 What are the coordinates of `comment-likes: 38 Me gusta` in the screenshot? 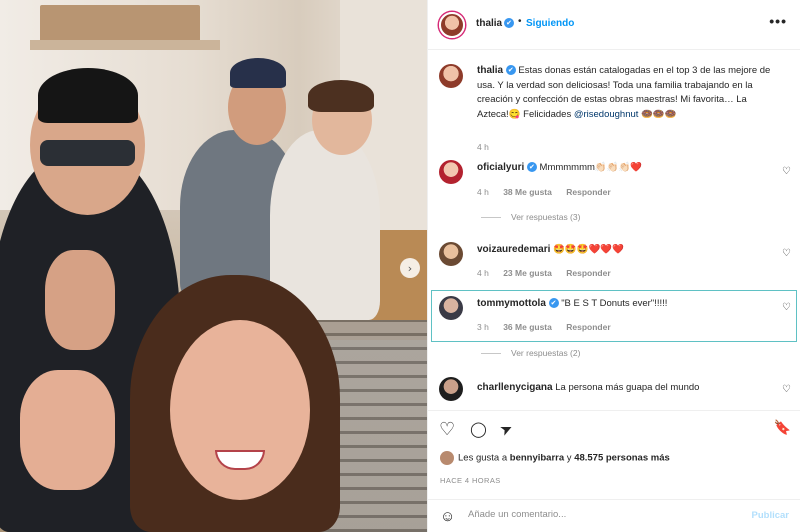 It's located at (527, 192).